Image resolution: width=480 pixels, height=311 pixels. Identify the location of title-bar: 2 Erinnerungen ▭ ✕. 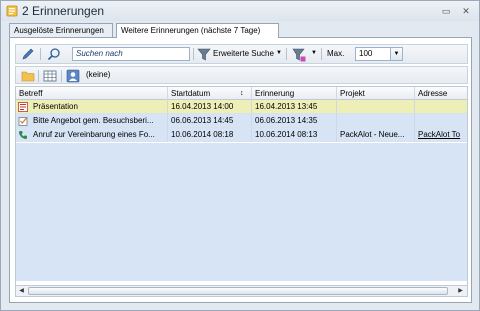
(240, 11).